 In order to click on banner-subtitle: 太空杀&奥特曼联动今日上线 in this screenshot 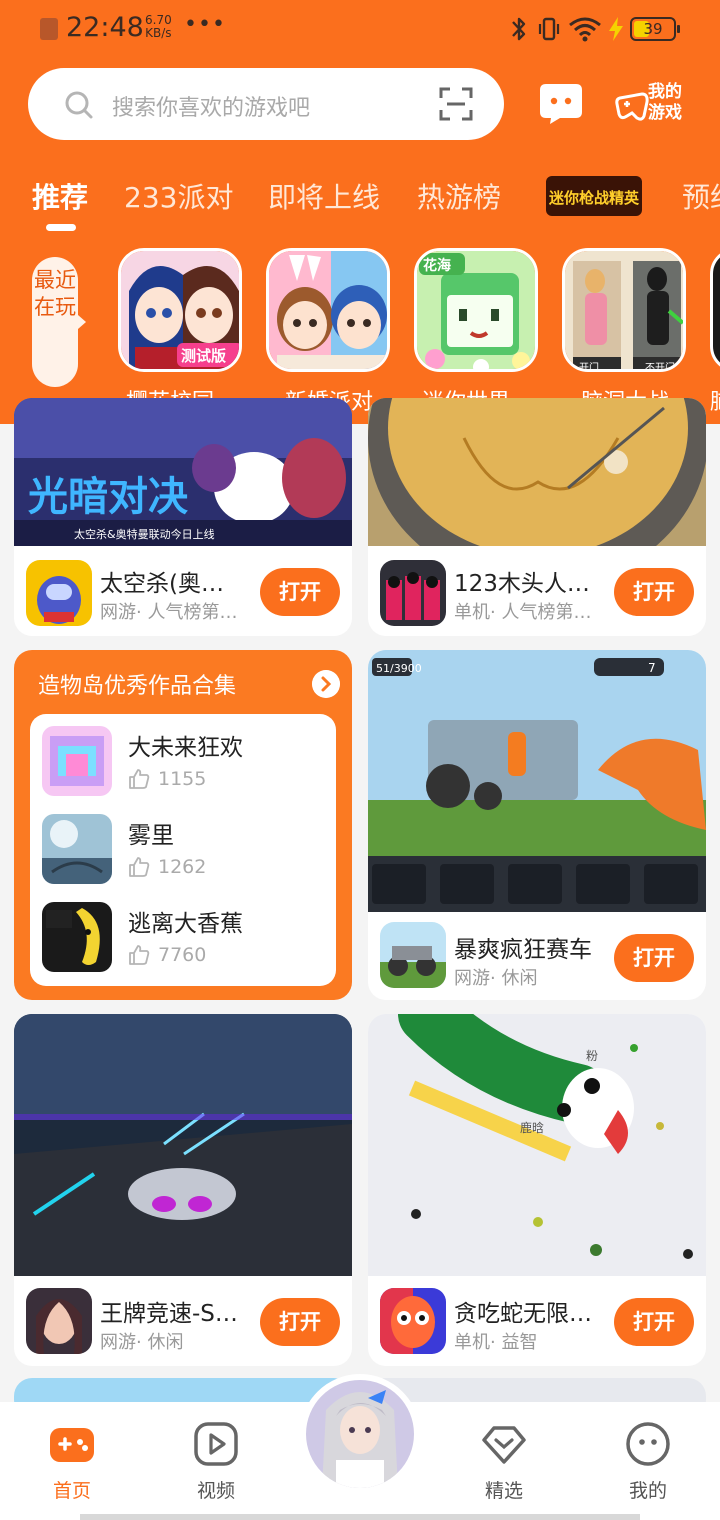, I will do `click(144, 534)`.